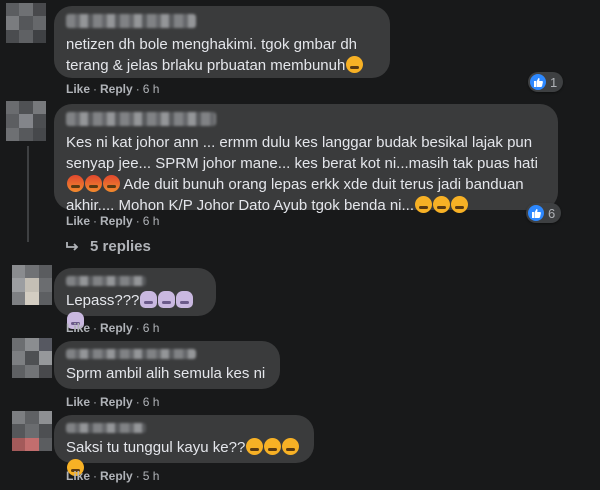 Image resolution: width=600 pixels, height=490 pixels. I want to click on reaction-count: 1, so click(554, 82).